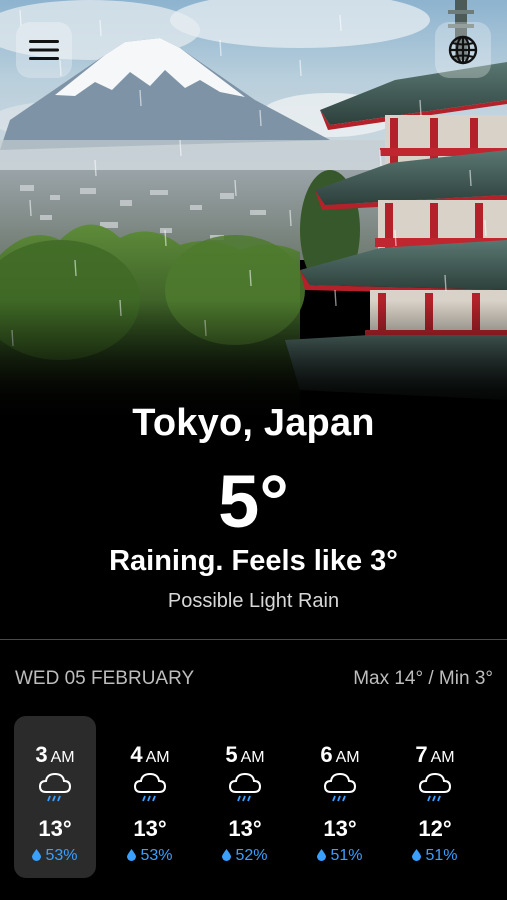  I want to click on current-temperature: 5°, so click(253, 501).